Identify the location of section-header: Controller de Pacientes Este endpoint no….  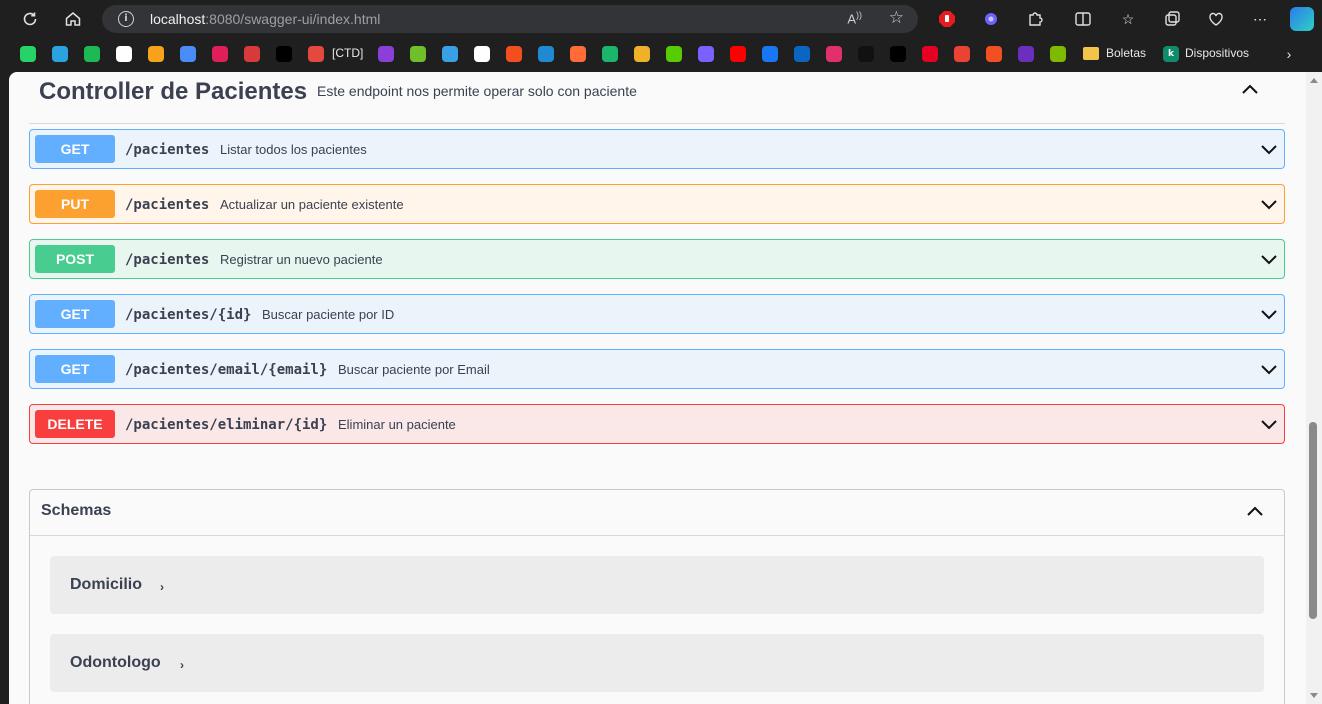
(657, 98).